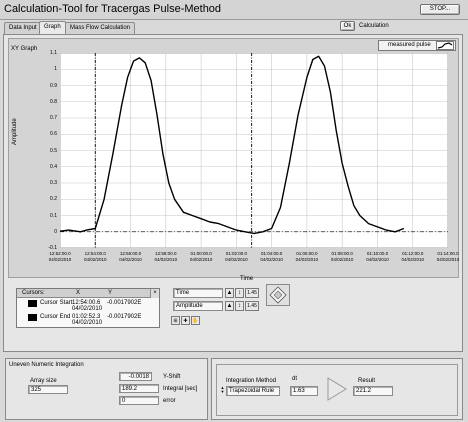 The image size is (468, 422). I want to click on y-tick-label: 0.2, so click(53, 199).